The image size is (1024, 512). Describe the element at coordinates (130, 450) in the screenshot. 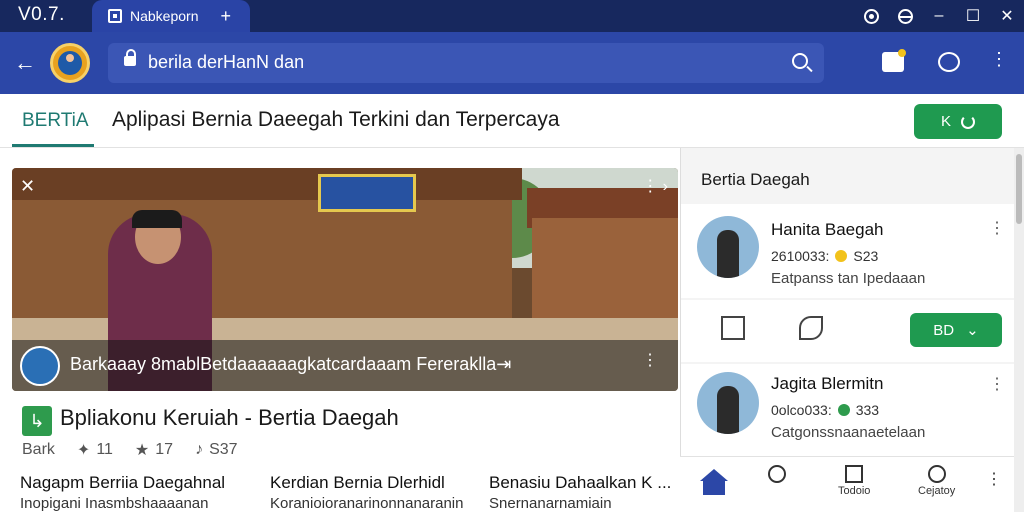

I see `article-meta: Bark ✦ 11 ★ 17 ♪ S37` at that location.